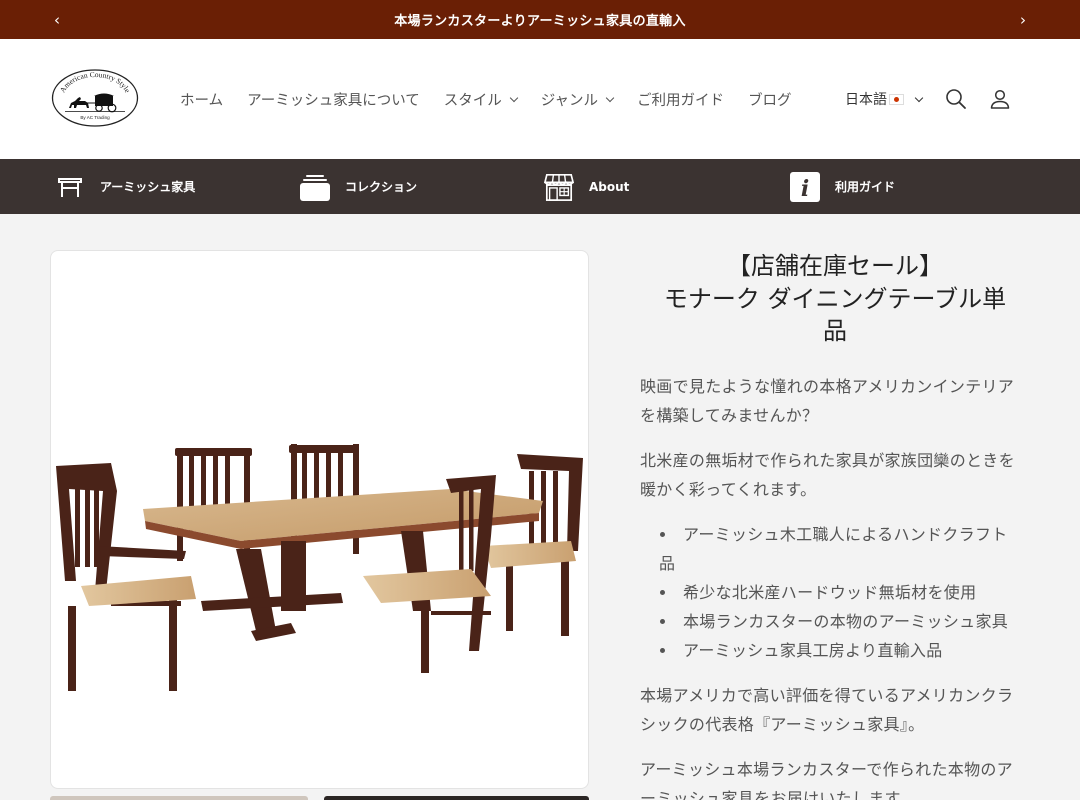 The width and height of the screenshot is (1080, 800). Describe the element at coordinates (319, 798) in the screenshot. I see `thumbnail-strip` at that location.